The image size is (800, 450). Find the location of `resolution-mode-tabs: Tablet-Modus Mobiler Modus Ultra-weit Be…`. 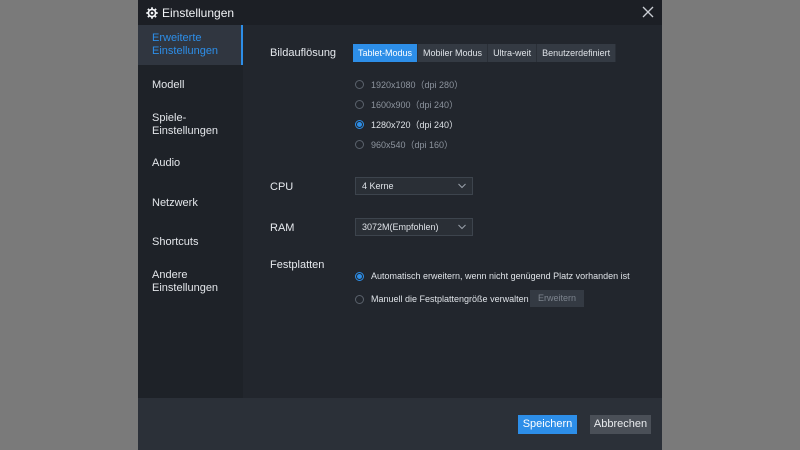

resolution-mode-tabs: Tablet-Modus Mobiler Modus Ultra-weit Be… is located at coordinates (485, 53).